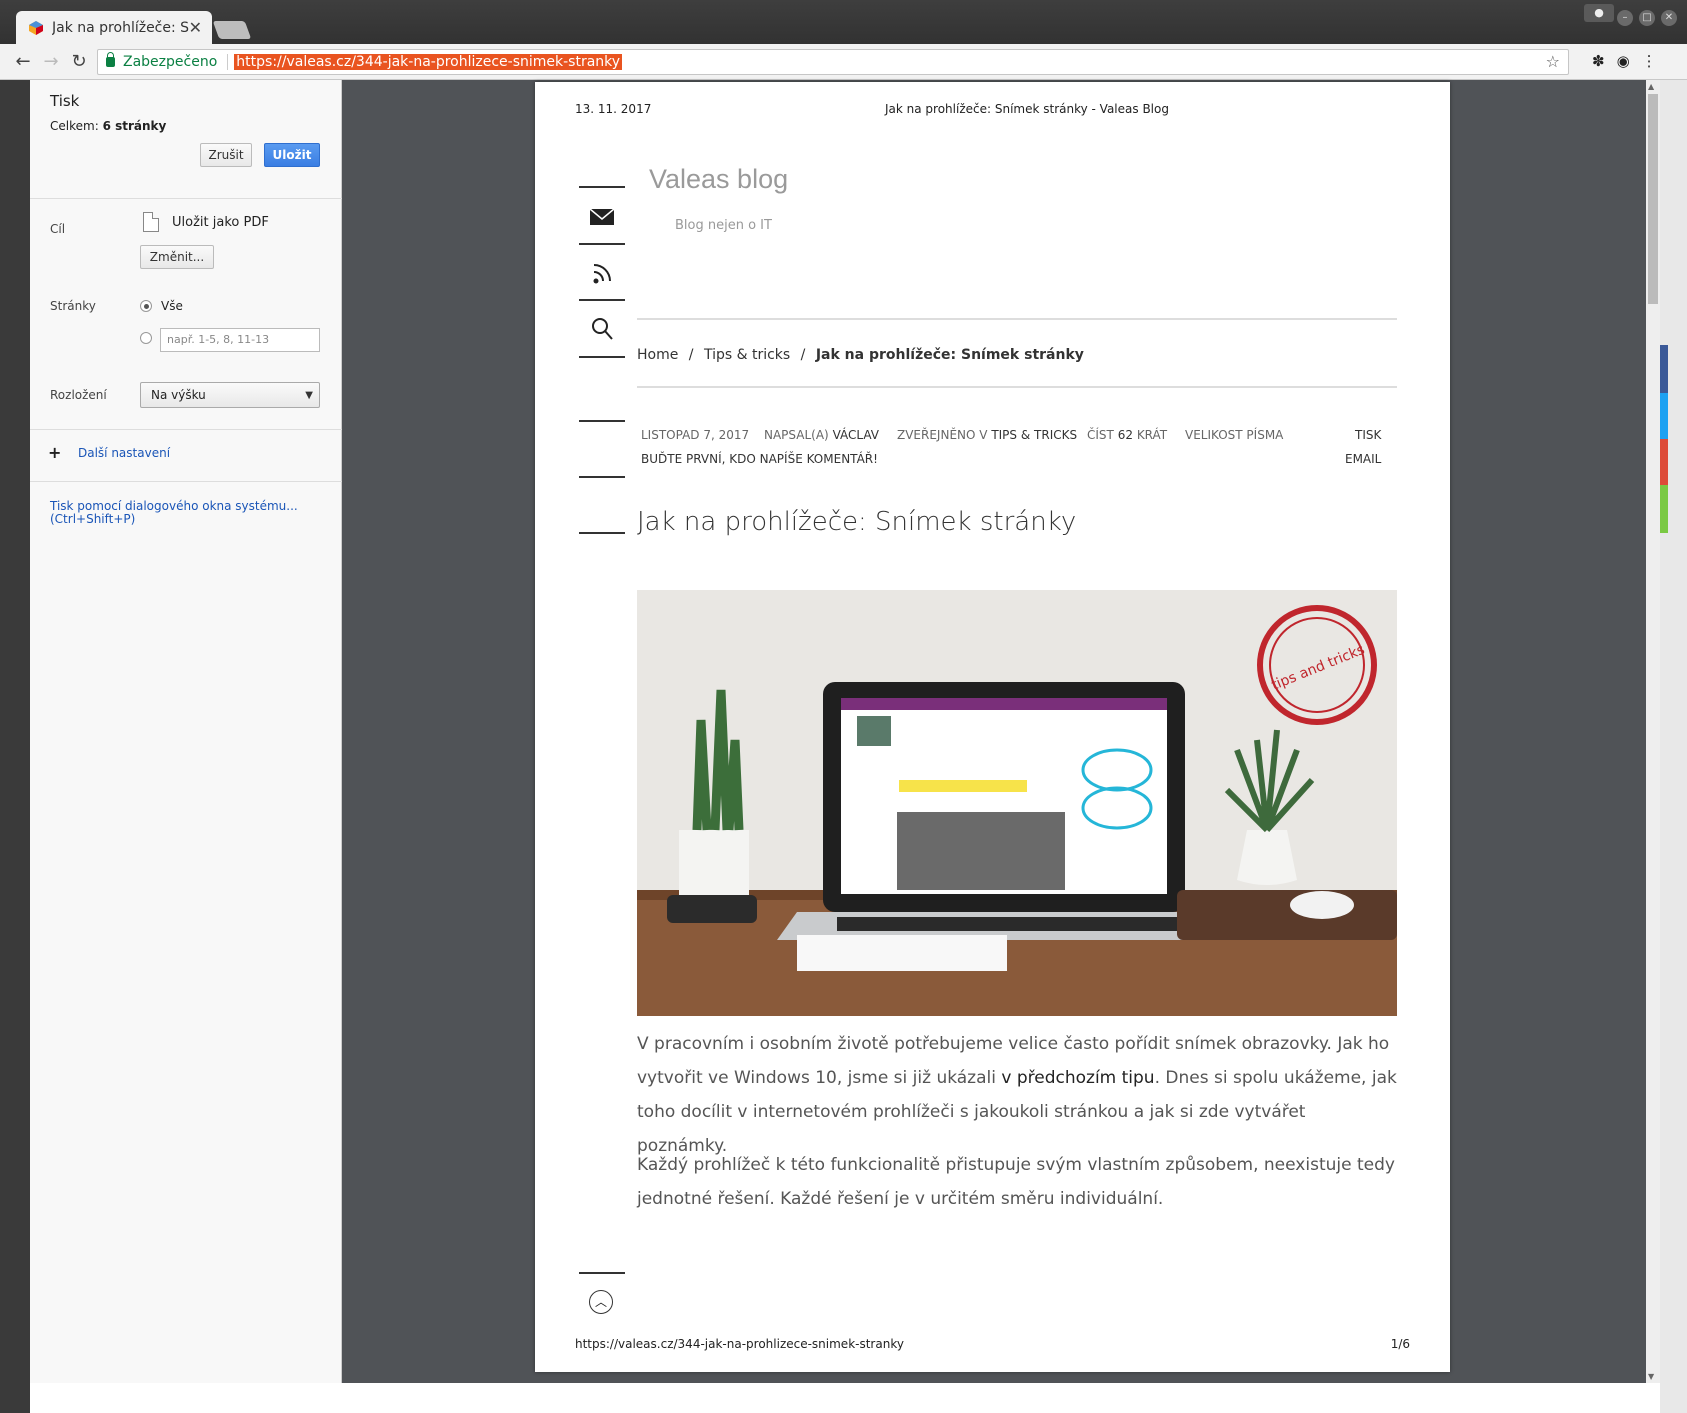  I want to click on read-value: 62, so click(1125, 435).